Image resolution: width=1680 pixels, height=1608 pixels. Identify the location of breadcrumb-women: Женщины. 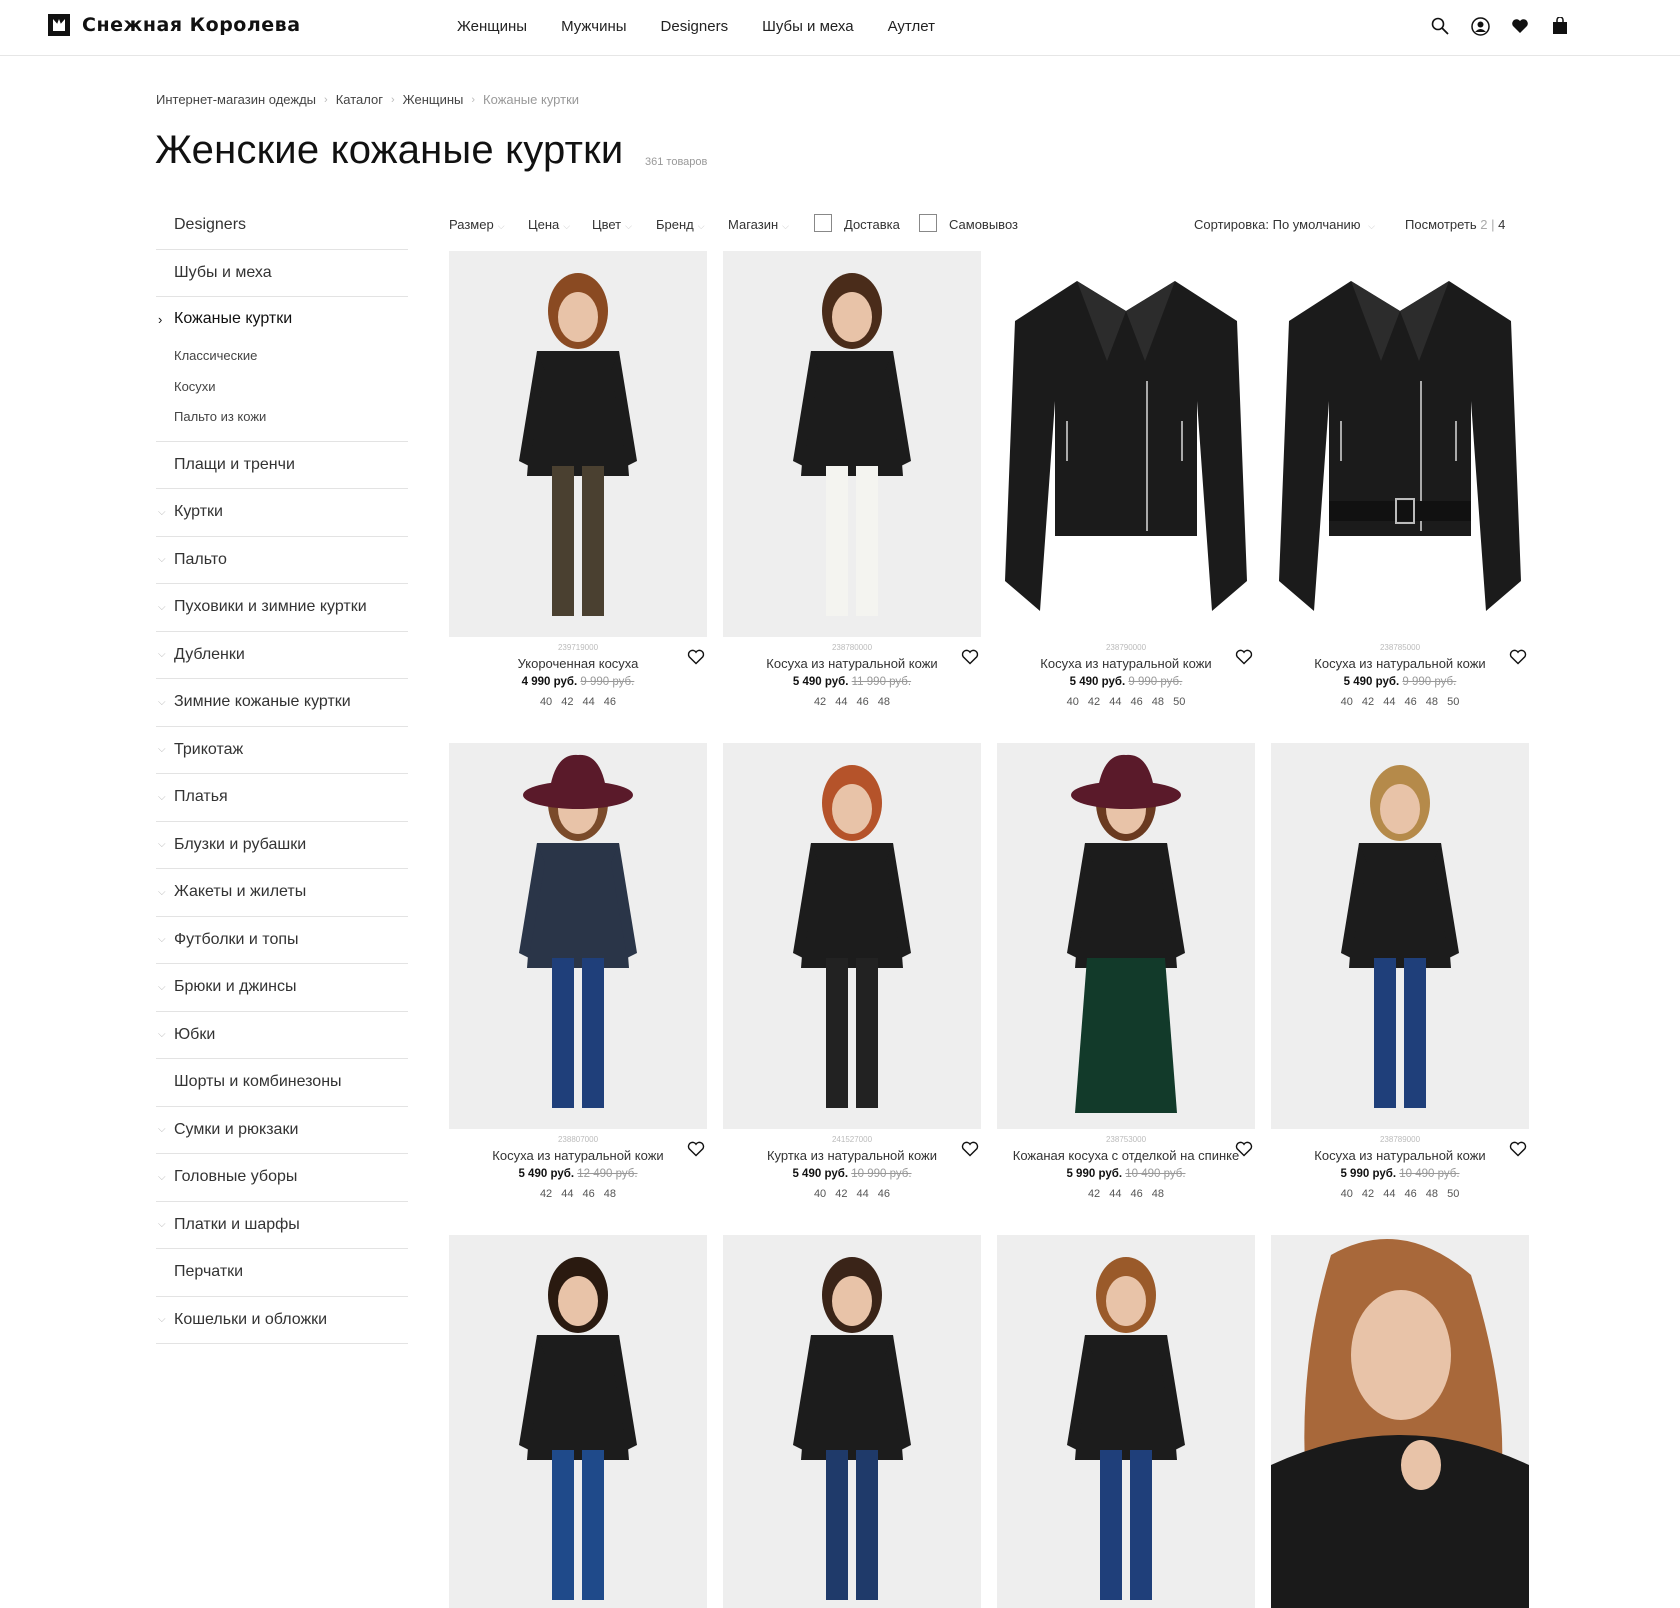
(433, 99).